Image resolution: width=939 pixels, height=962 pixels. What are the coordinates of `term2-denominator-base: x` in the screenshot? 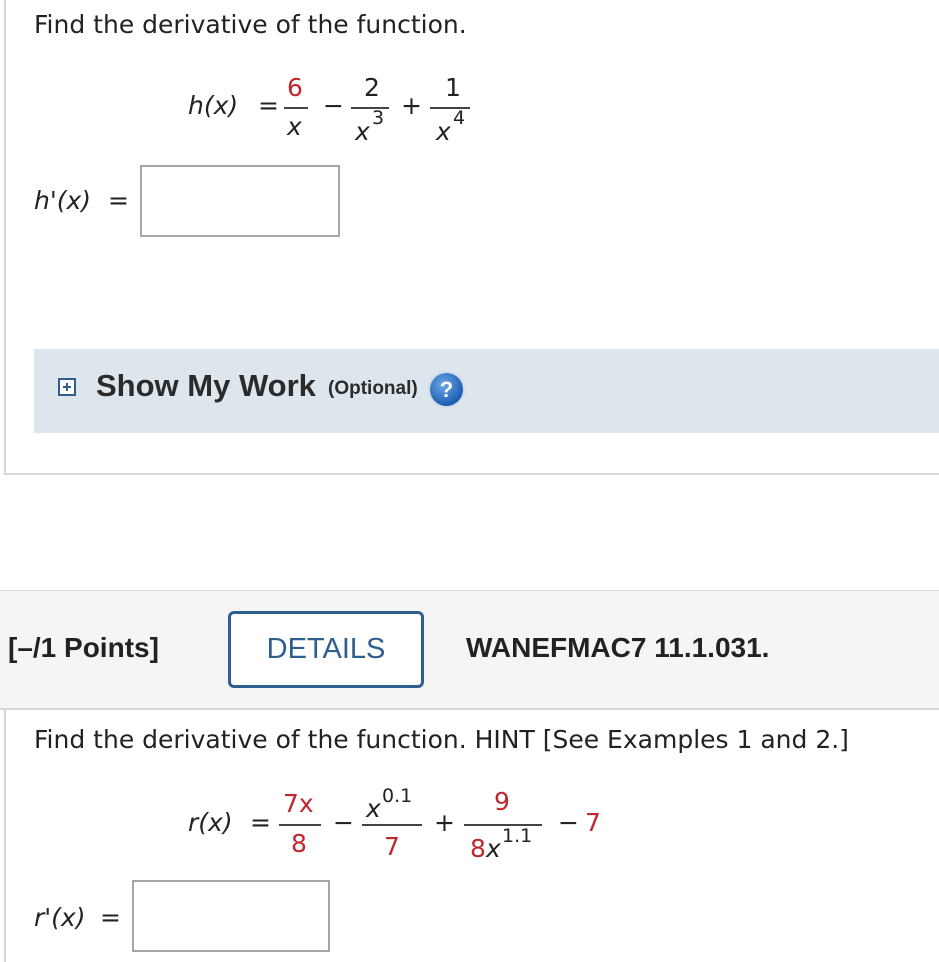 It's located at (362, 131).